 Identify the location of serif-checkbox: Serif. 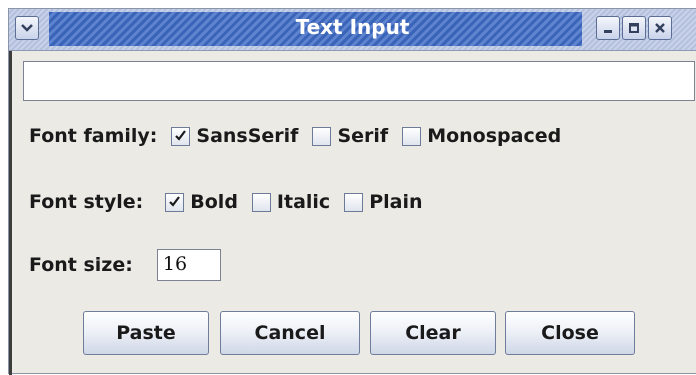
(350, 136).